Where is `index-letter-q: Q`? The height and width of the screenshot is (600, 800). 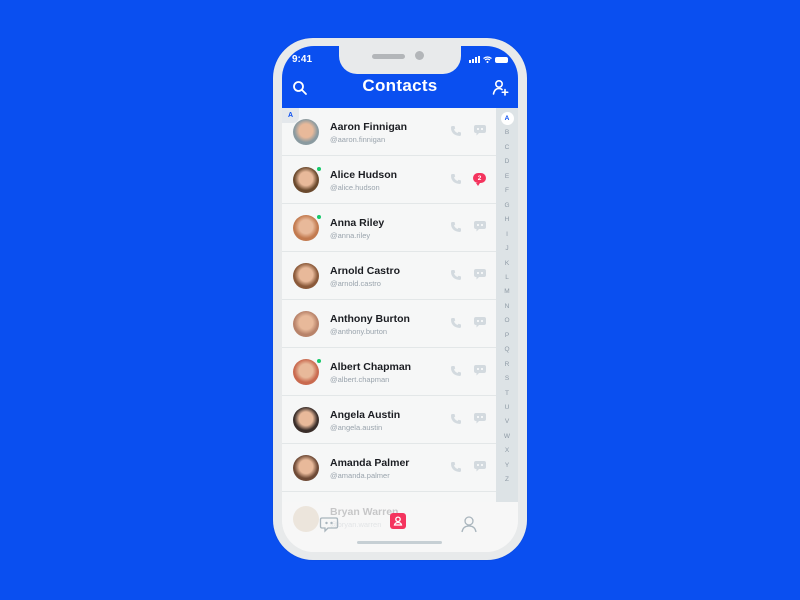 index-letter-q: Q is located at coordinates (507, 349).